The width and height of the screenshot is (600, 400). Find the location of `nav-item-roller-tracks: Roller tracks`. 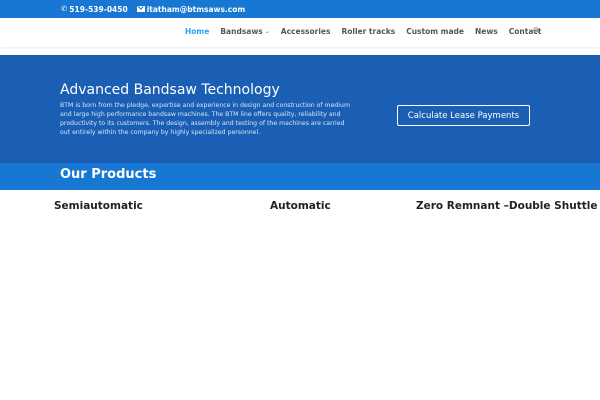

nav-item-roller-tracks: Roller tracks is located at coordinates (368, 31).